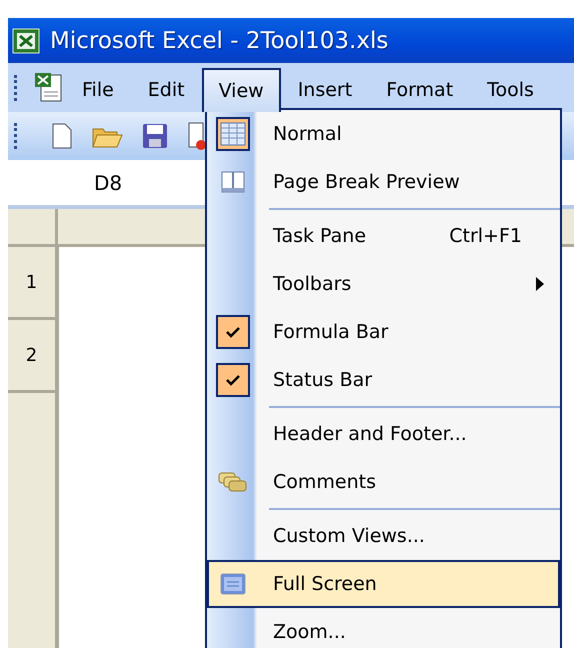 This screenshot has height=648, width=574. I want to click on save-icon, so click(155, 136).